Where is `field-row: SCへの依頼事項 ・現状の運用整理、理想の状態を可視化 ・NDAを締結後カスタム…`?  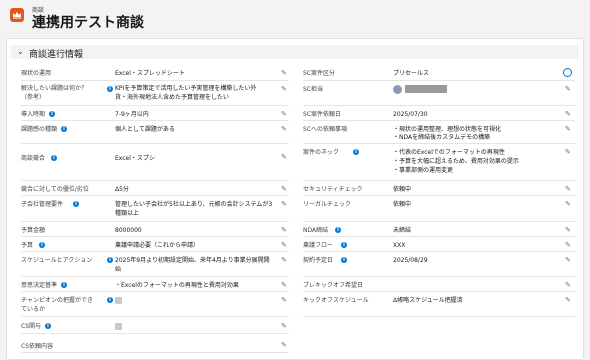 field-row: SCへの依頼事項 ・現状の運用整理、理想の状態を可視化 ・NDAを締結後カスタム… is located at coordinates (439, 133).